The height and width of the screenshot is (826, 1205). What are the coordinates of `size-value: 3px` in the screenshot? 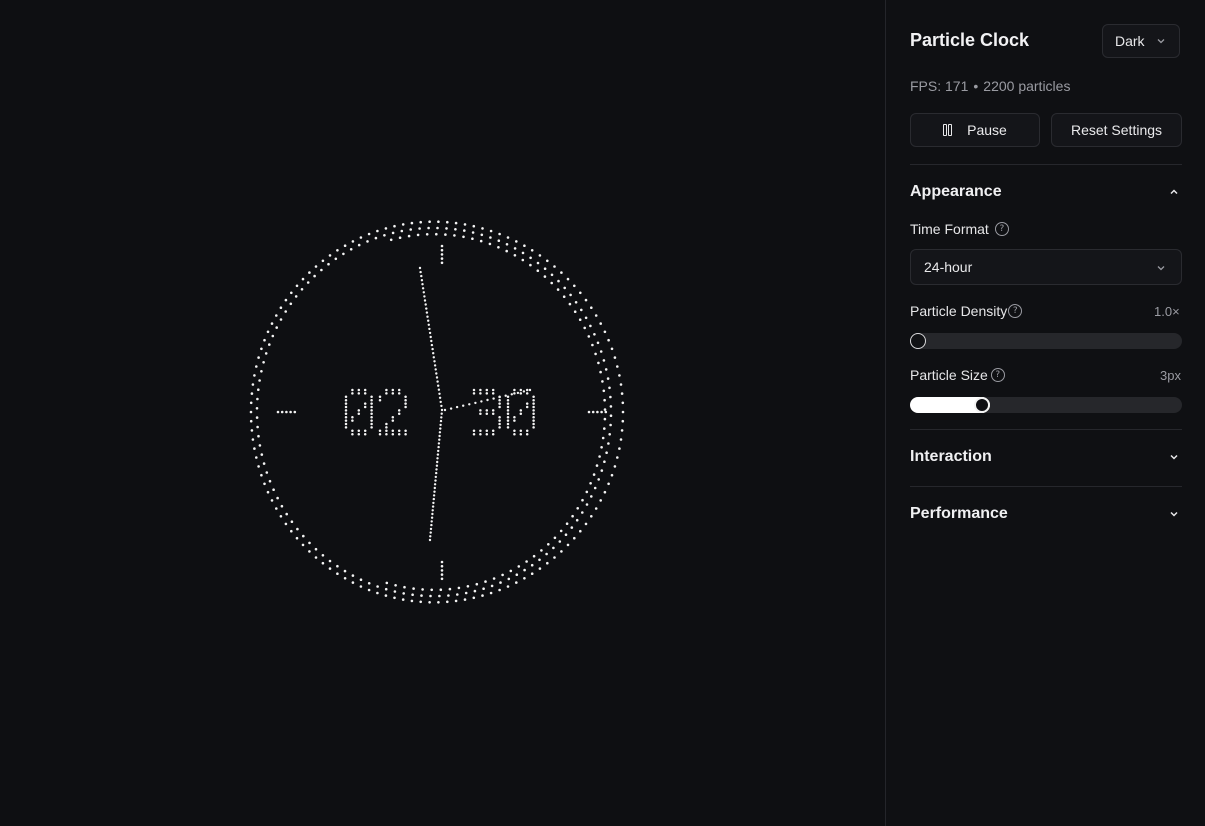 It's located at (1170, 375).